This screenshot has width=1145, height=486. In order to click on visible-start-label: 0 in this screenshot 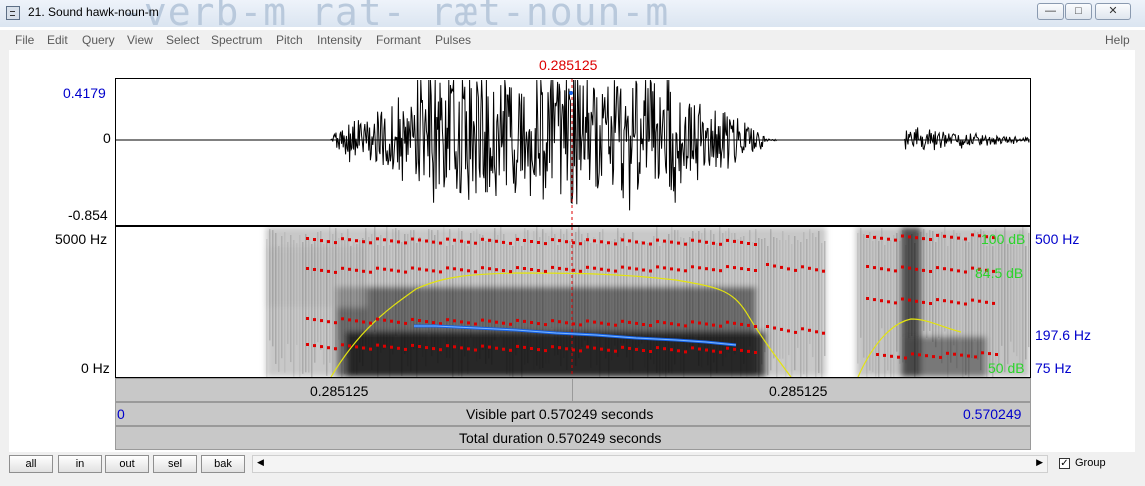, I will do `click(121, 414)`.